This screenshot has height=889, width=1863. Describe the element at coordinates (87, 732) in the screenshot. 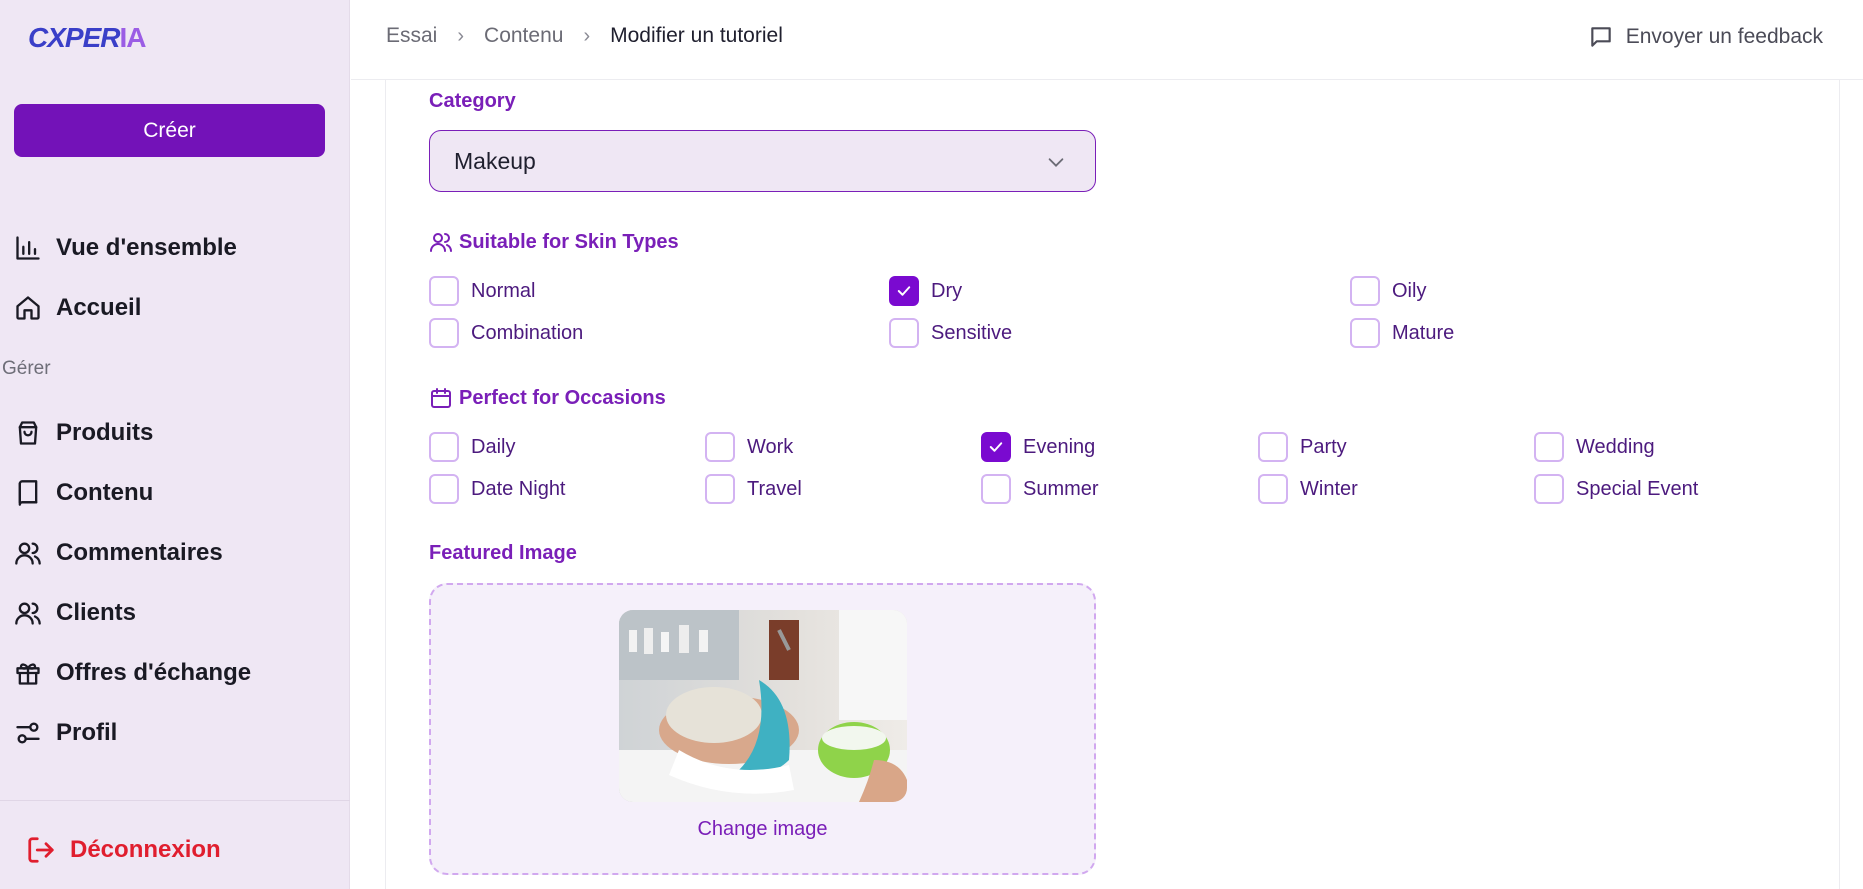

I see `sidebar-item-label: Profil` at that location.